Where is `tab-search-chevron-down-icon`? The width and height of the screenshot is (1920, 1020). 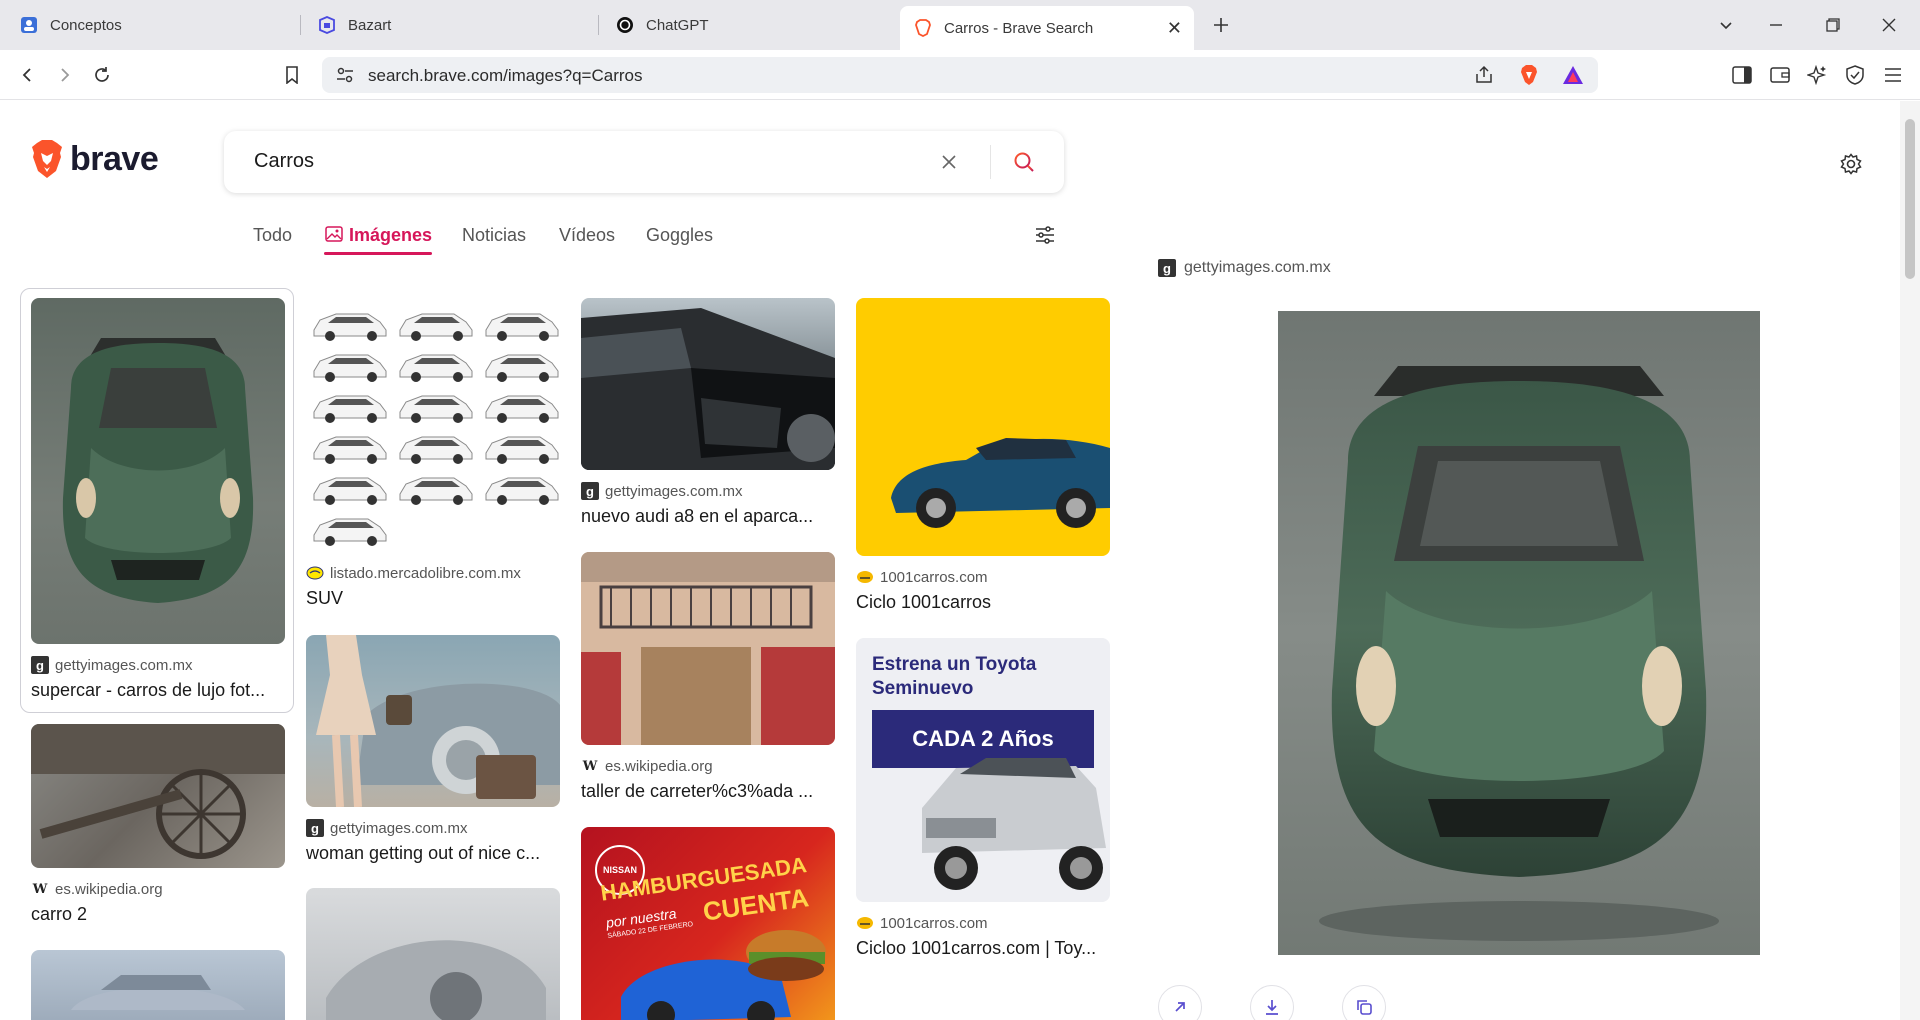 tab-search-chevron-down-icon is located at coordinates (1726, 25).